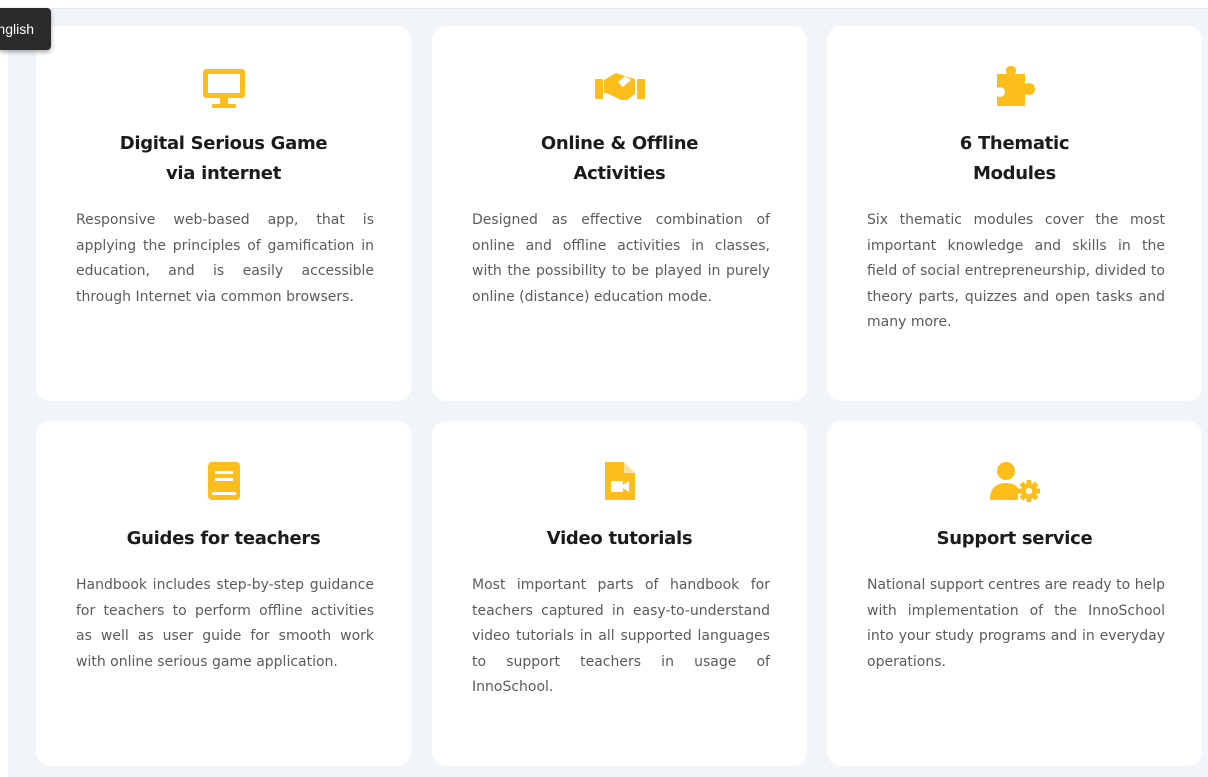 The width and height of the screenshot is (1208, 777). Describe the element at coordinates (620, 86) in the screenshot. I see `handshake-icon` at that location.